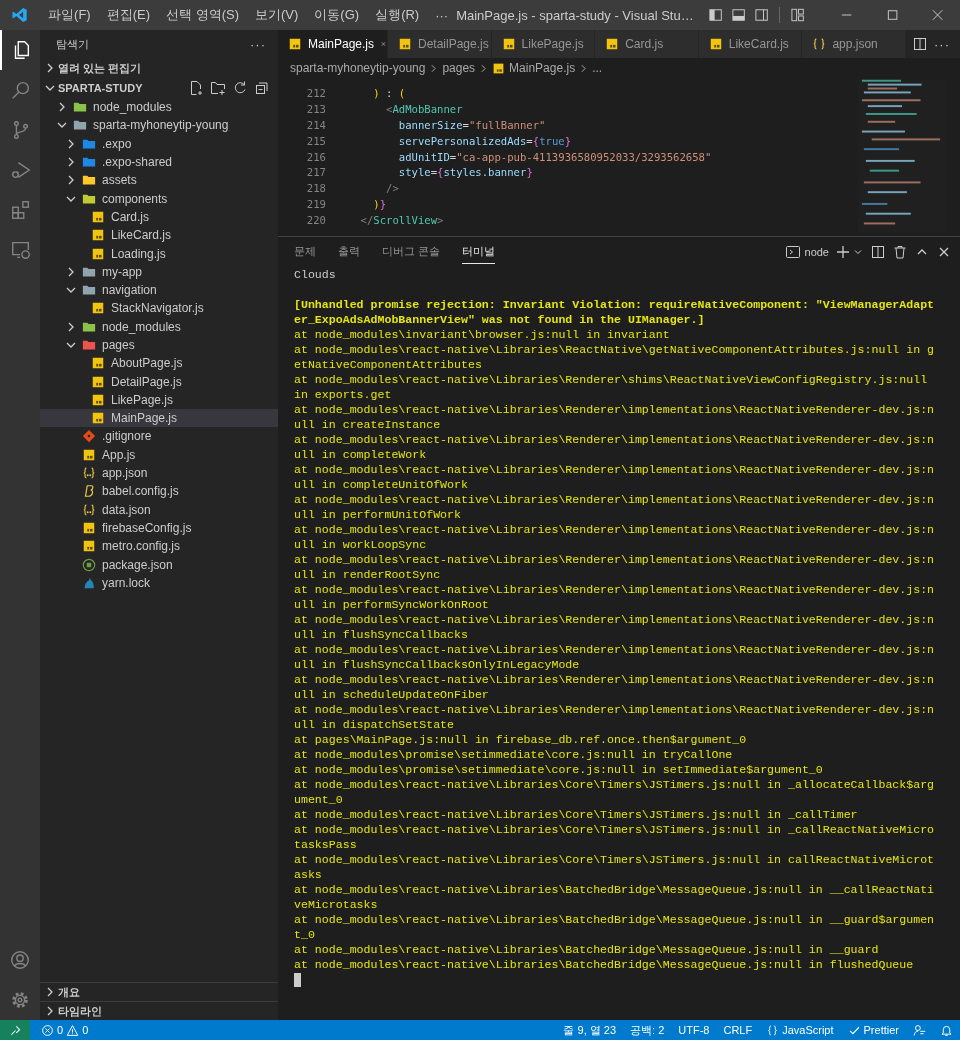 This screenshot has width=960, height=1040. Describe the element at coordinates (159, 217) in the screenshot. I see `tree-item: Card.js` at that location.